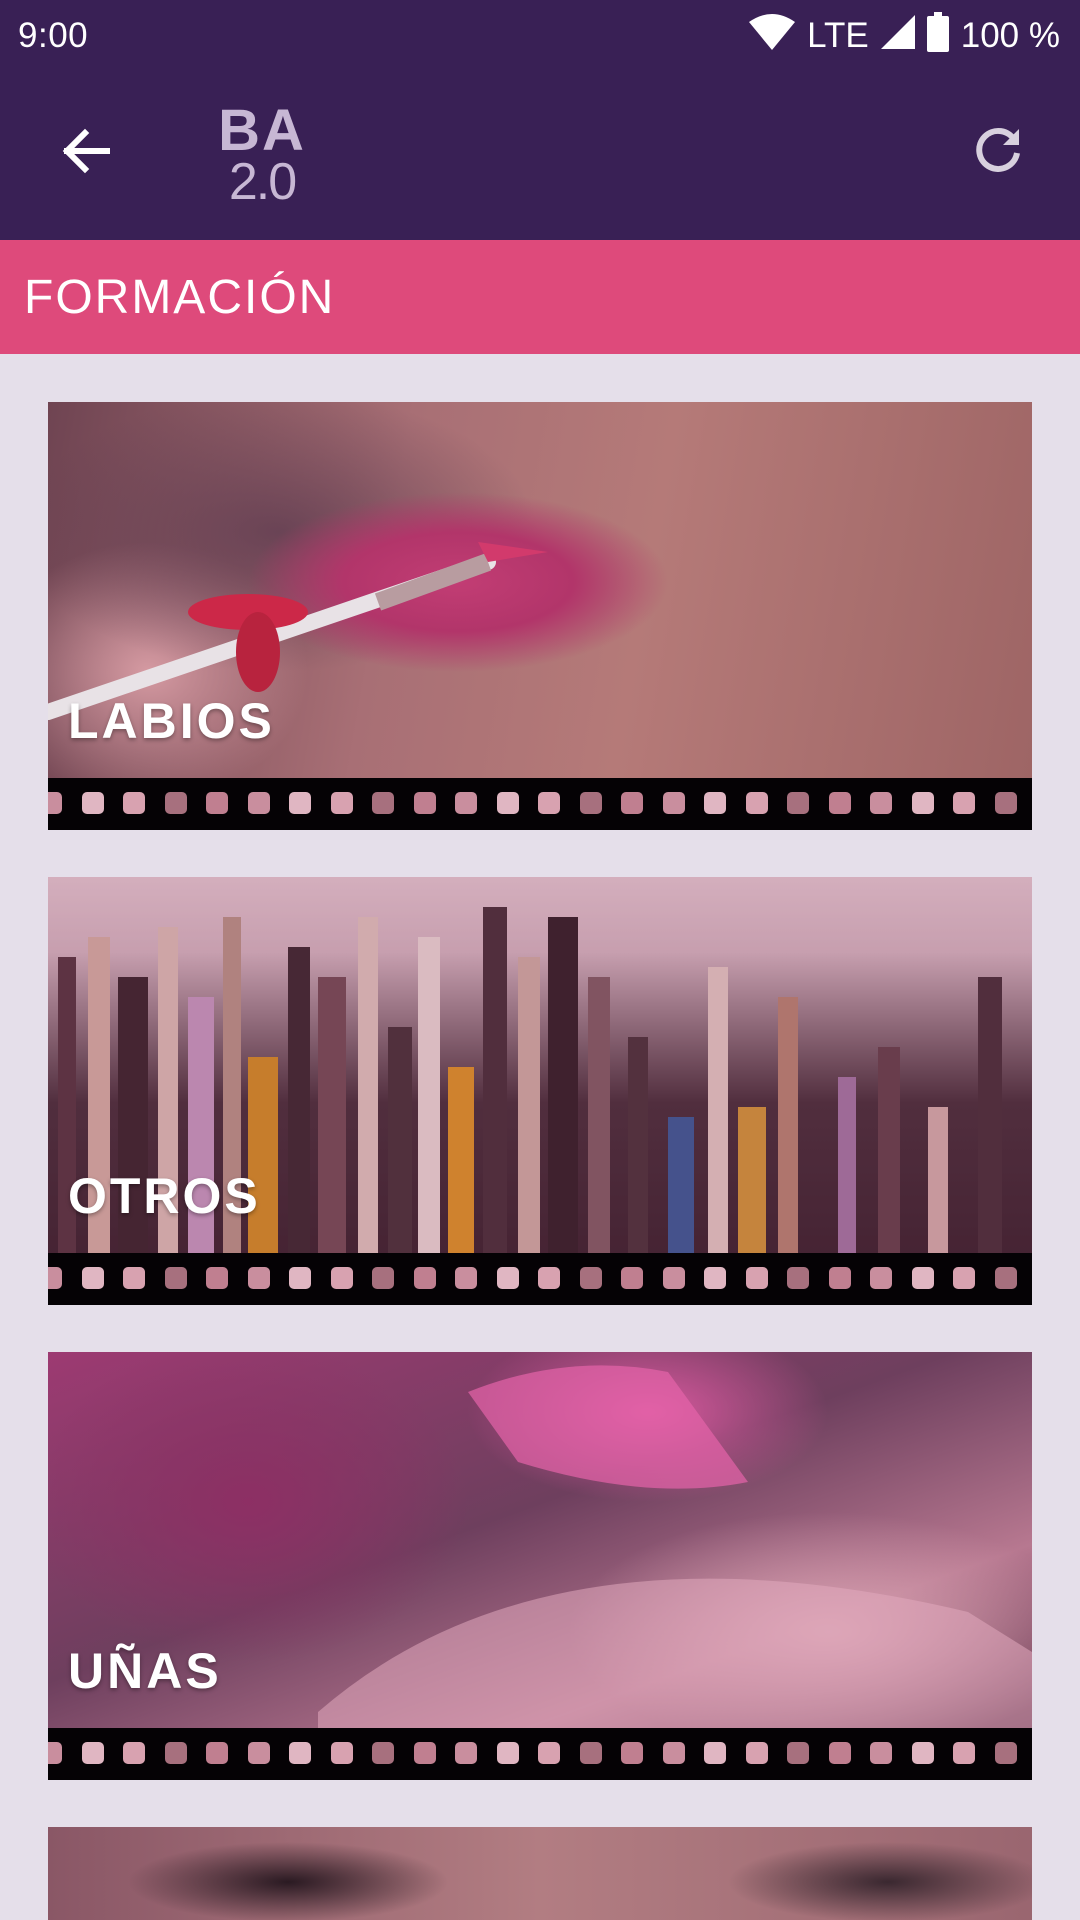 This screenshot has height=1920, width=1080. What do you see at coordinates (838, 35) in the screenshot?
I see `network-type: LTE` at bounding box center [838, 35].